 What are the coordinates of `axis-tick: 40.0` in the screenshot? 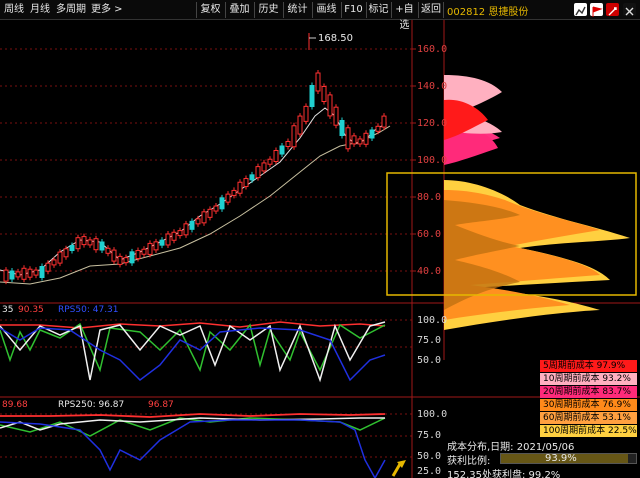 It's located at (429, 271).